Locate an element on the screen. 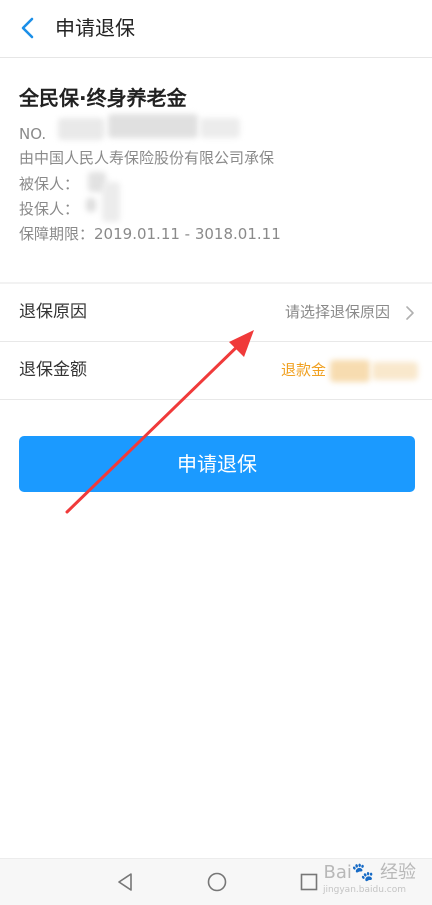  refund-reason-row: 退保原因 请选择退保原因 is located at coordinates (216, 313).